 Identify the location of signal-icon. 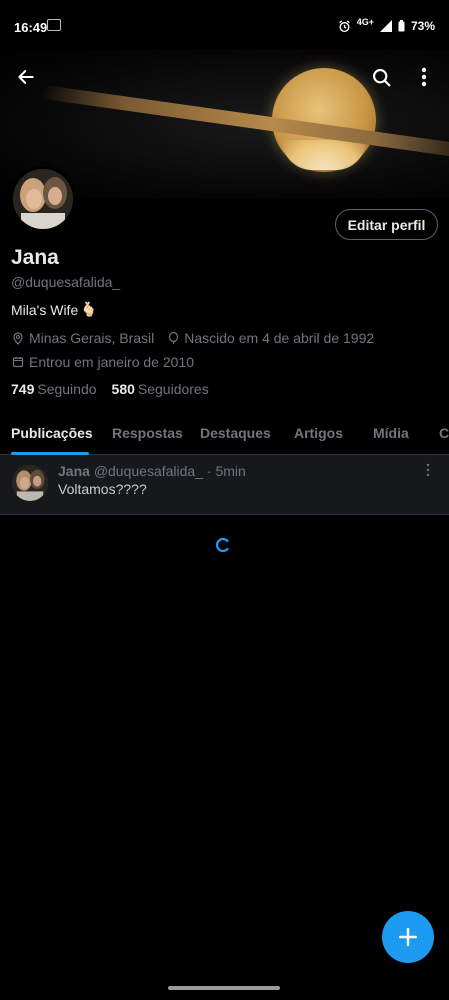
(385, 26).